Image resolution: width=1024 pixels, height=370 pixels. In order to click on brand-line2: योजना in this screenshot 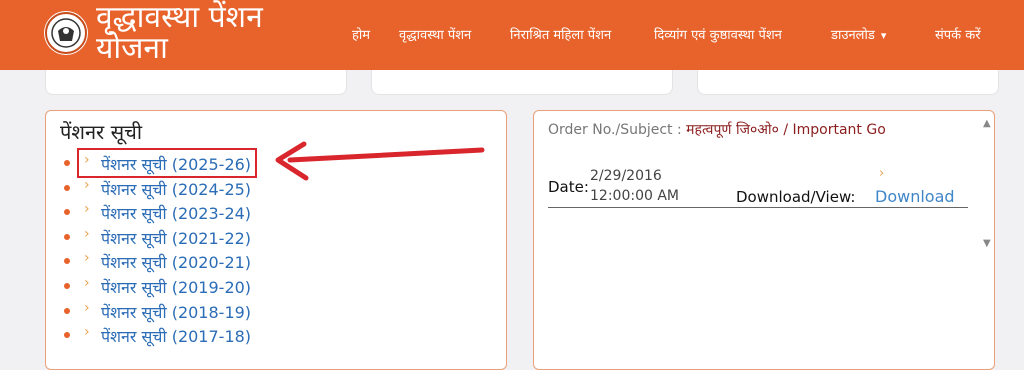, I will do `click(132, 48)`.